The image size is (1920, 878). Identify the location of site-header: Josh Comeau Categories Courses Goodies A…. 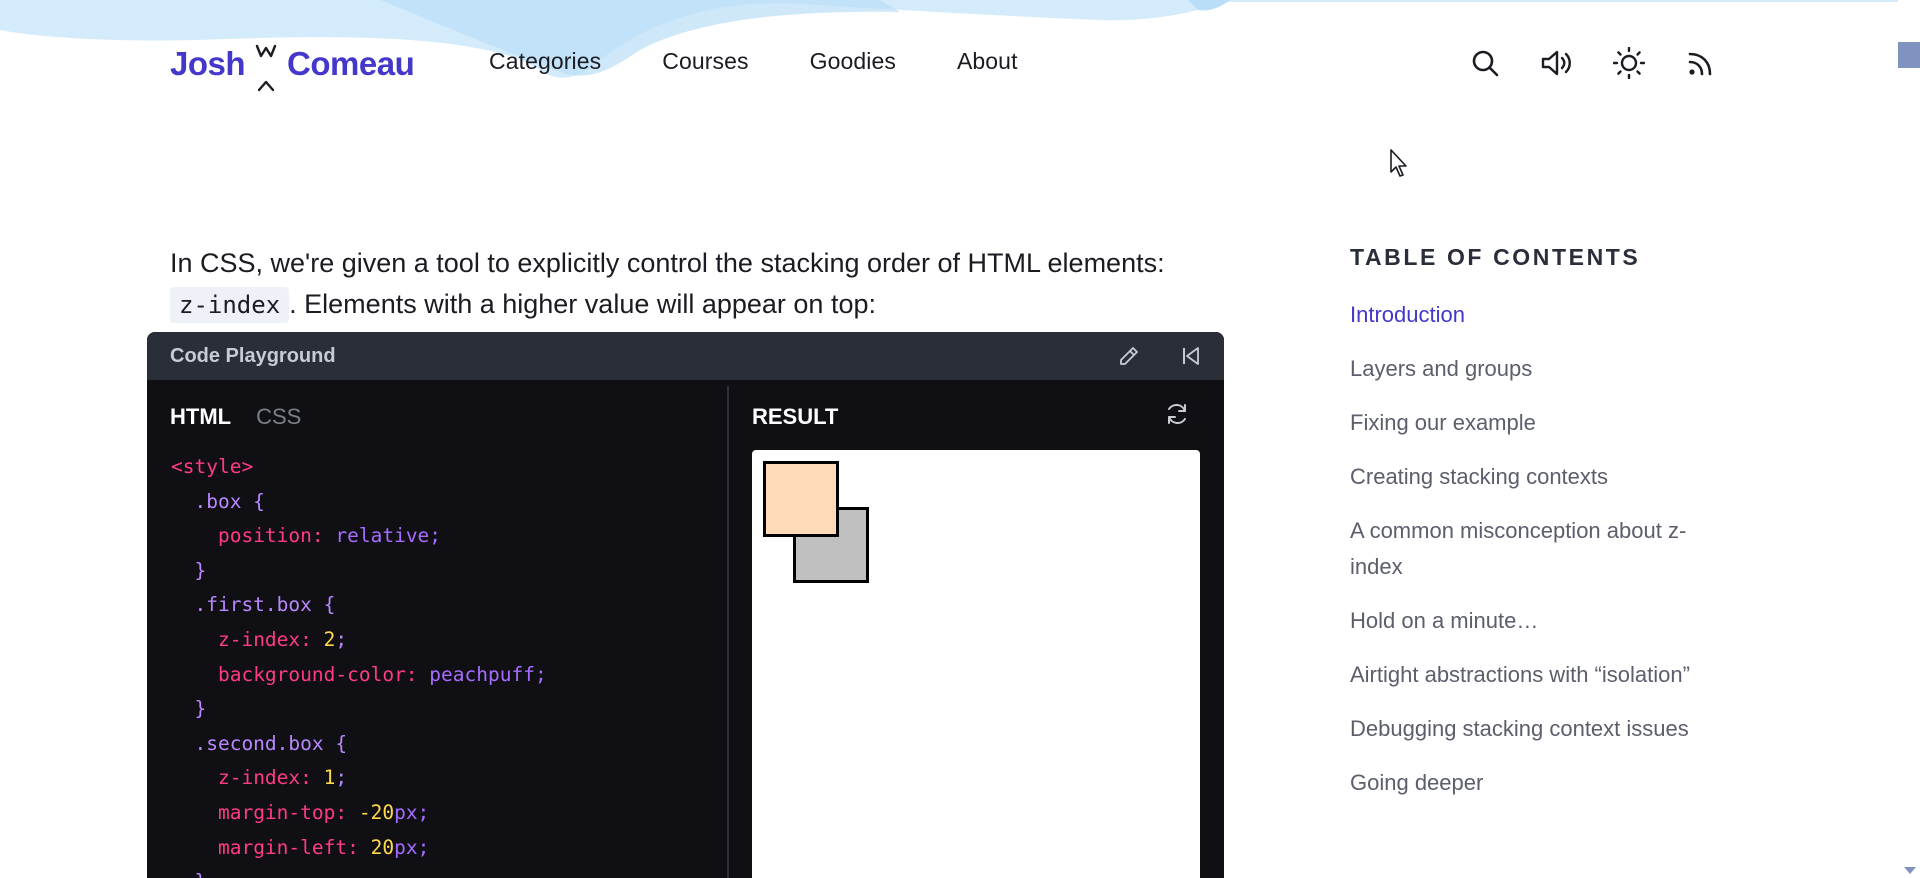
(945, 62).